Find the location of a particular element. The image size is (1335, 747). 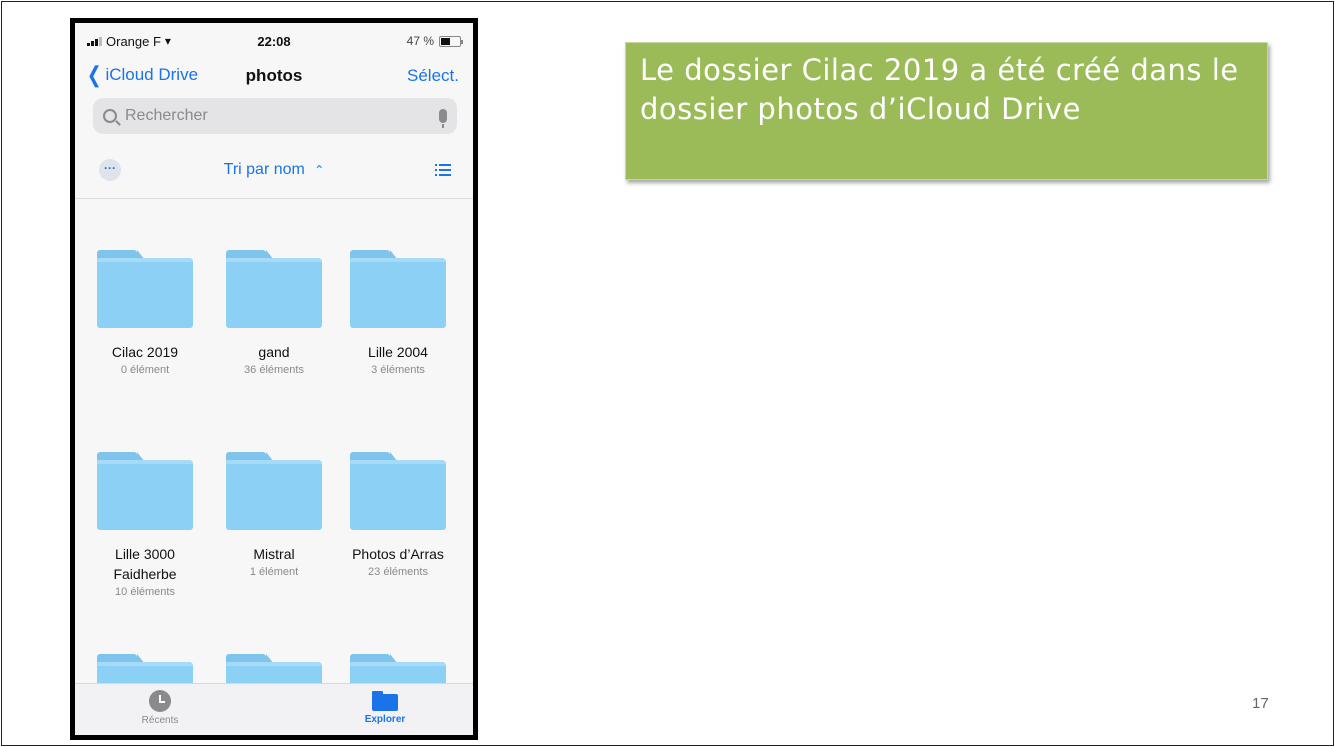

tab-explorer-label: Explorer is located at coordinates (385, 719).